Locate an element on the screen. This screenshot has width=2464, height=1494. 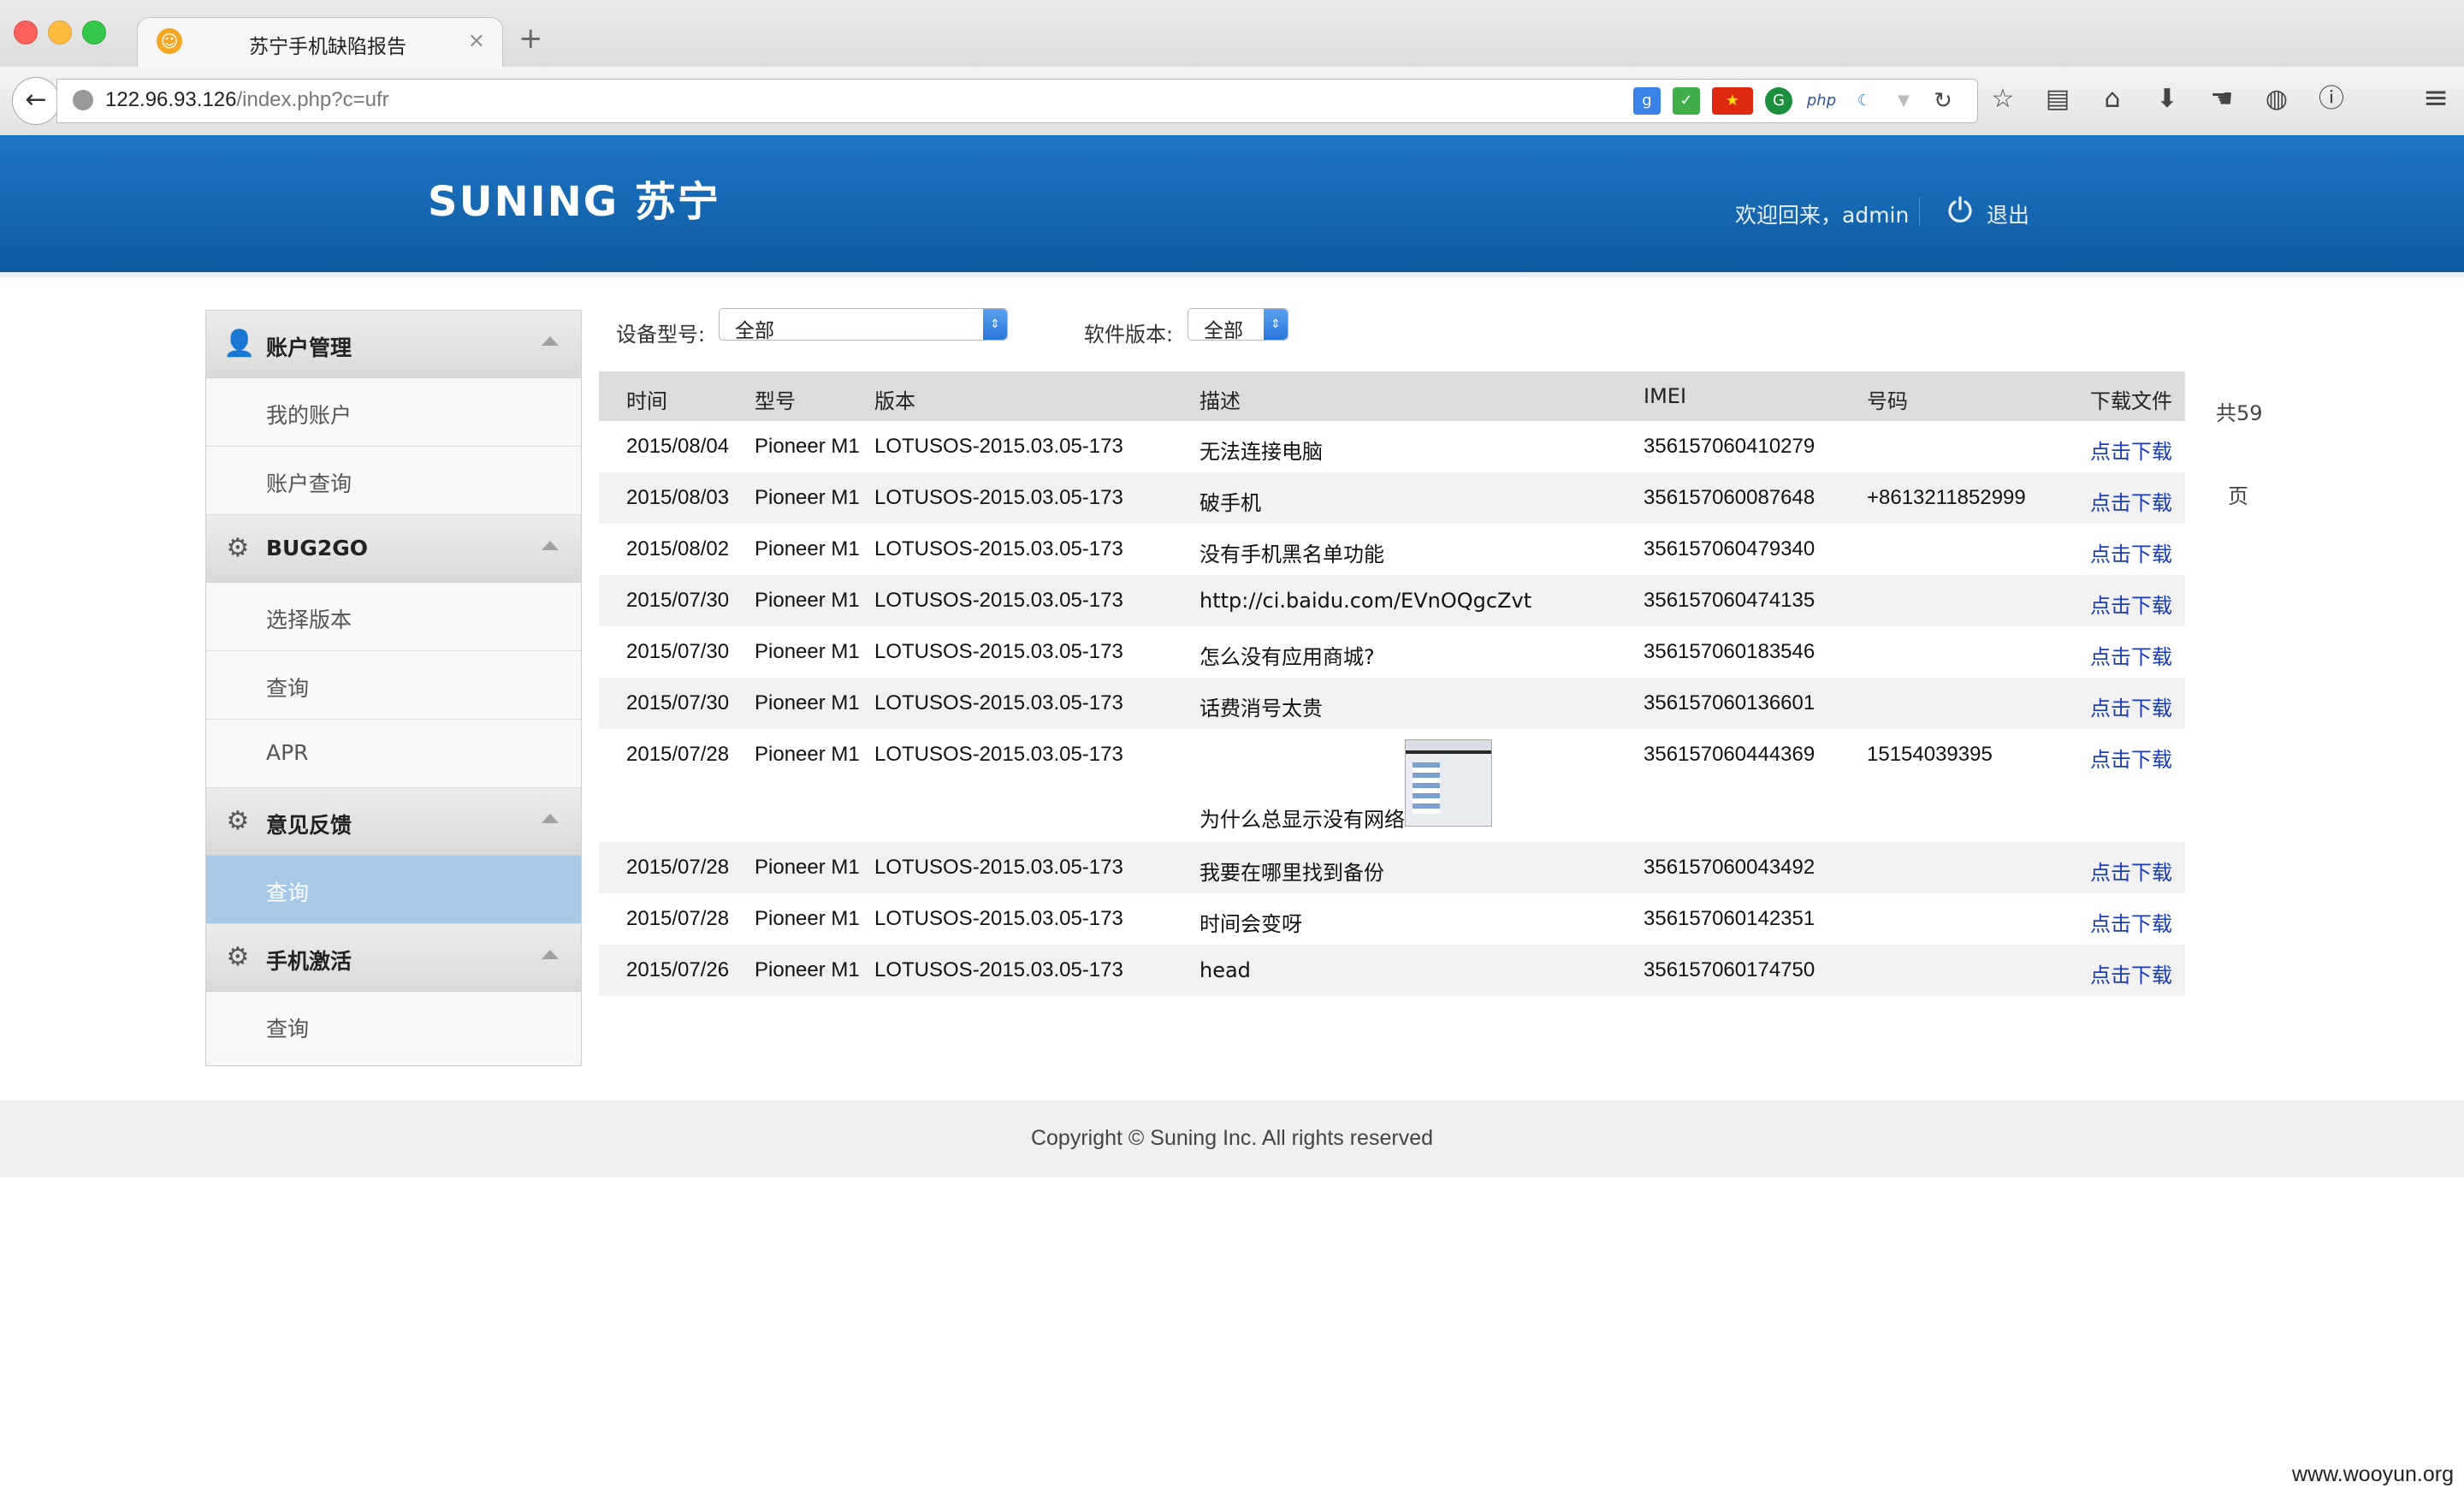
cell-desc: http://ci.baidu.com/EVnOQgcZvt is located at coordinates (1365, 601).